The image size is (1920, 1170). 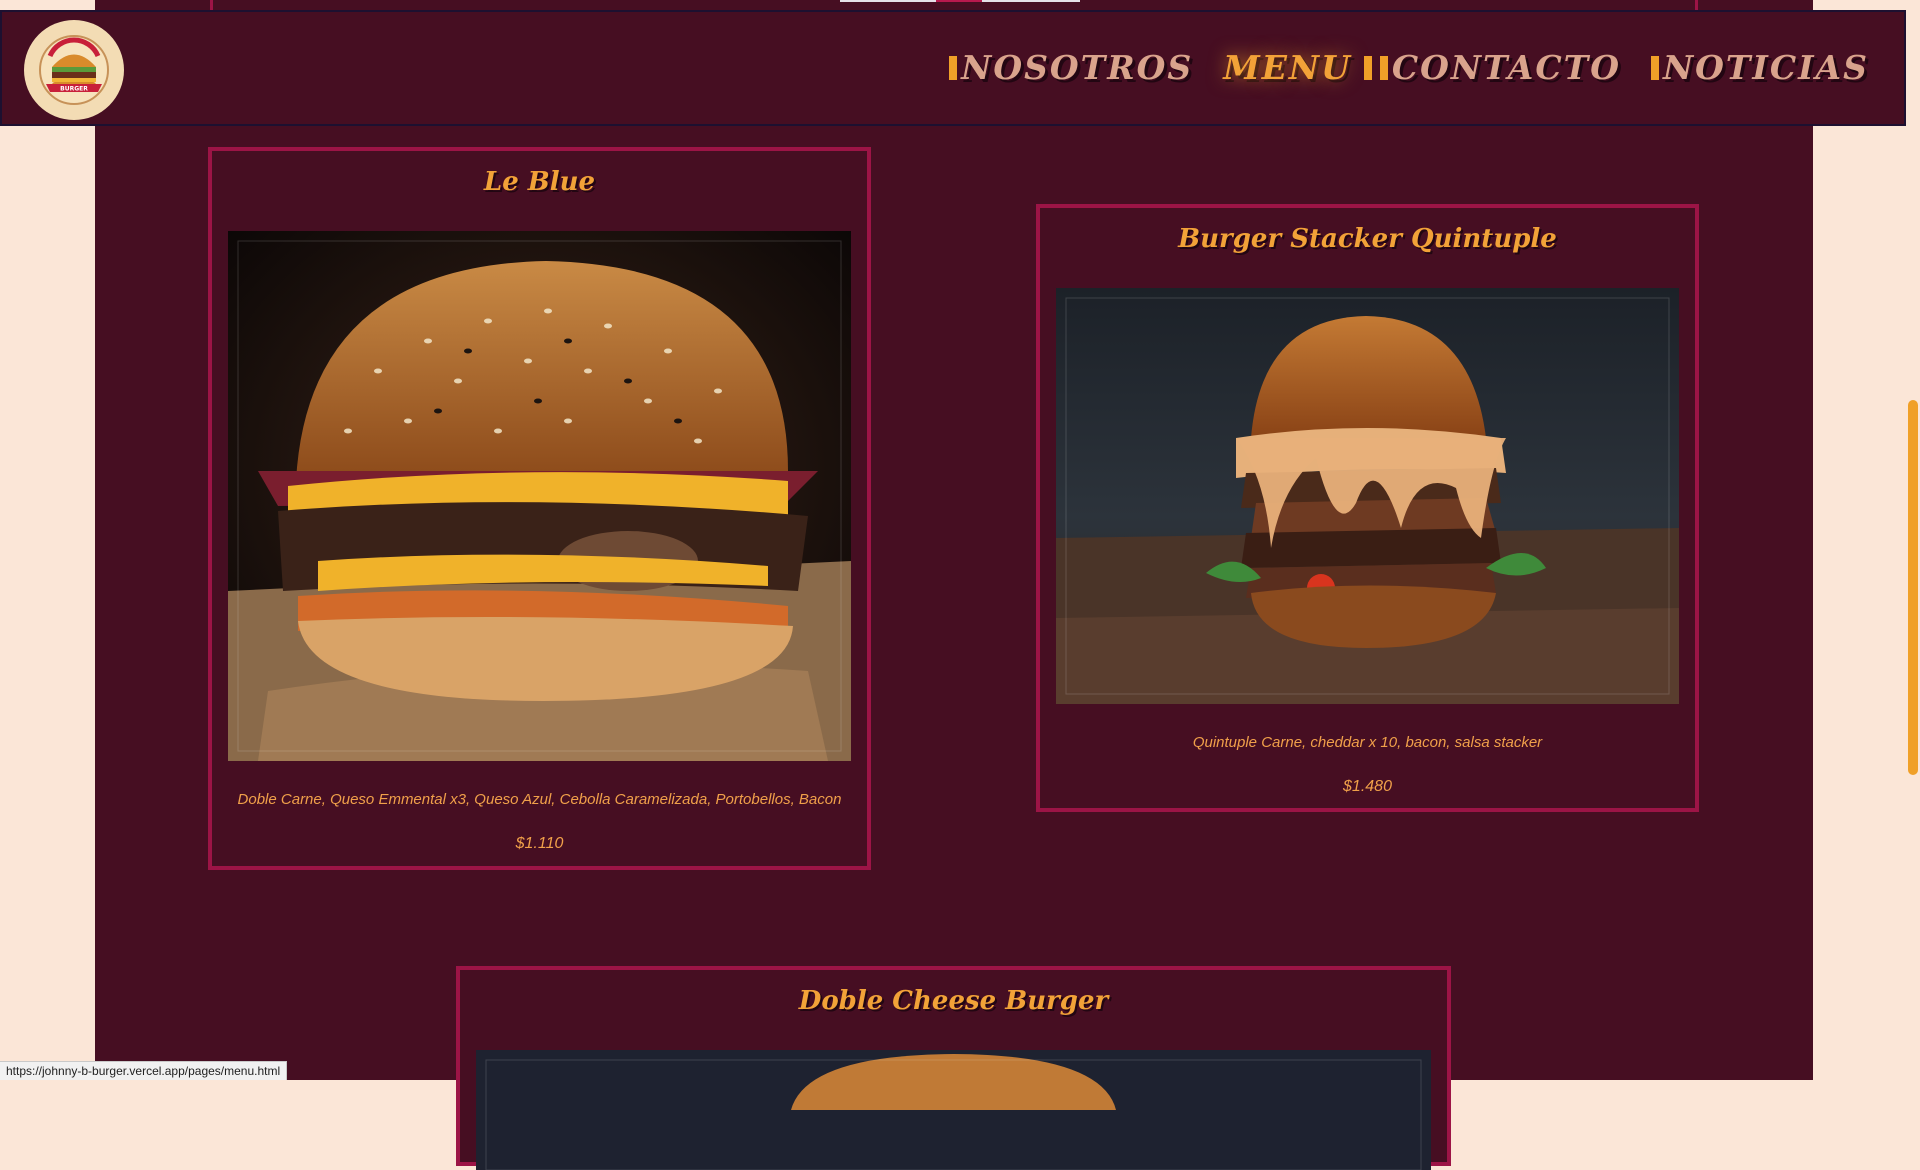 I want to click on main-nav: NOSOTROS MENU CONTACTO NOTICIAS, so click(x=1409, y=67).